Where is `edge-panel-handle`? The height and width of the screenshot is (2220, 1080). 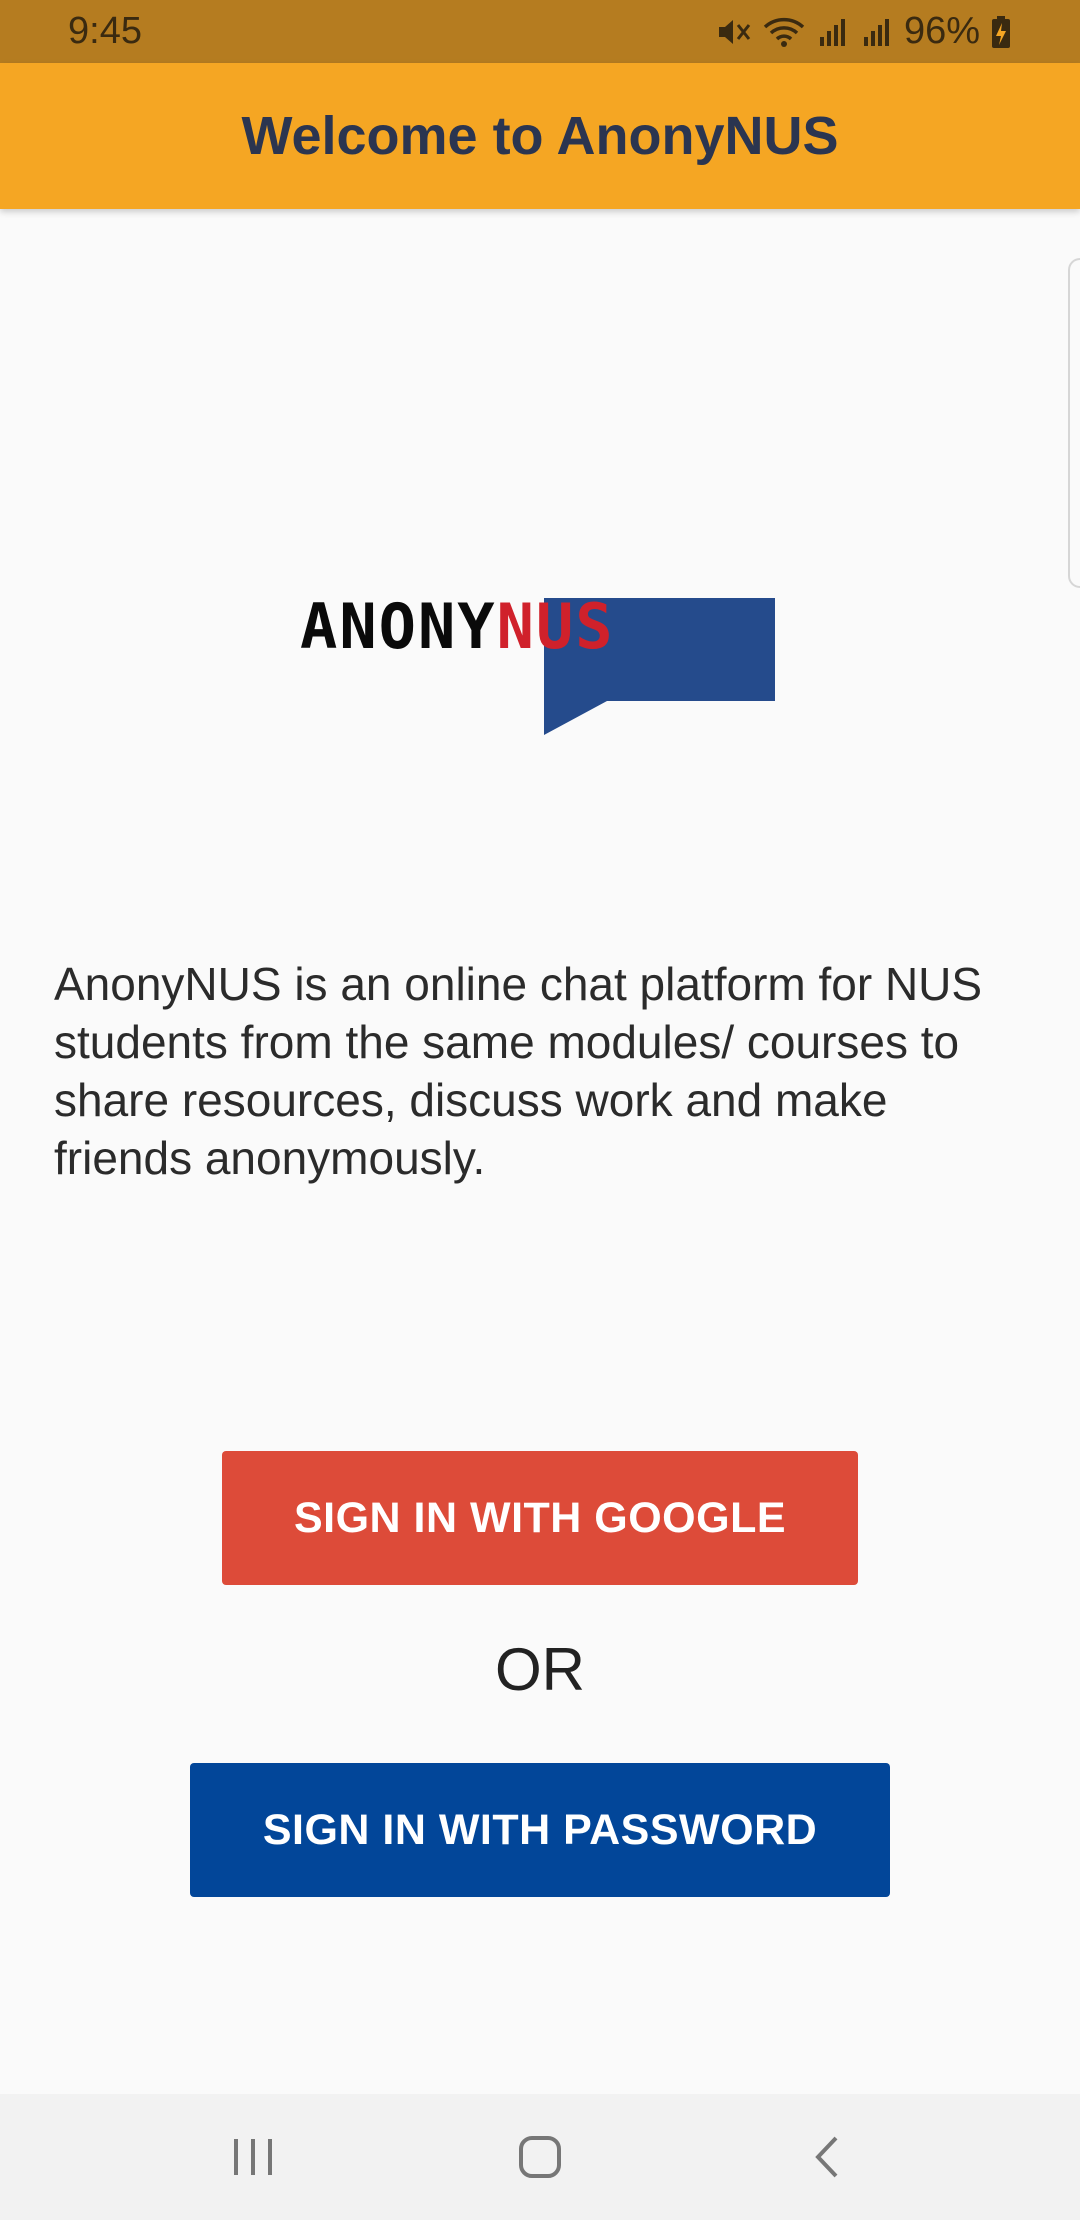 edge-panel-handle is located at coordinates (1074, 423).